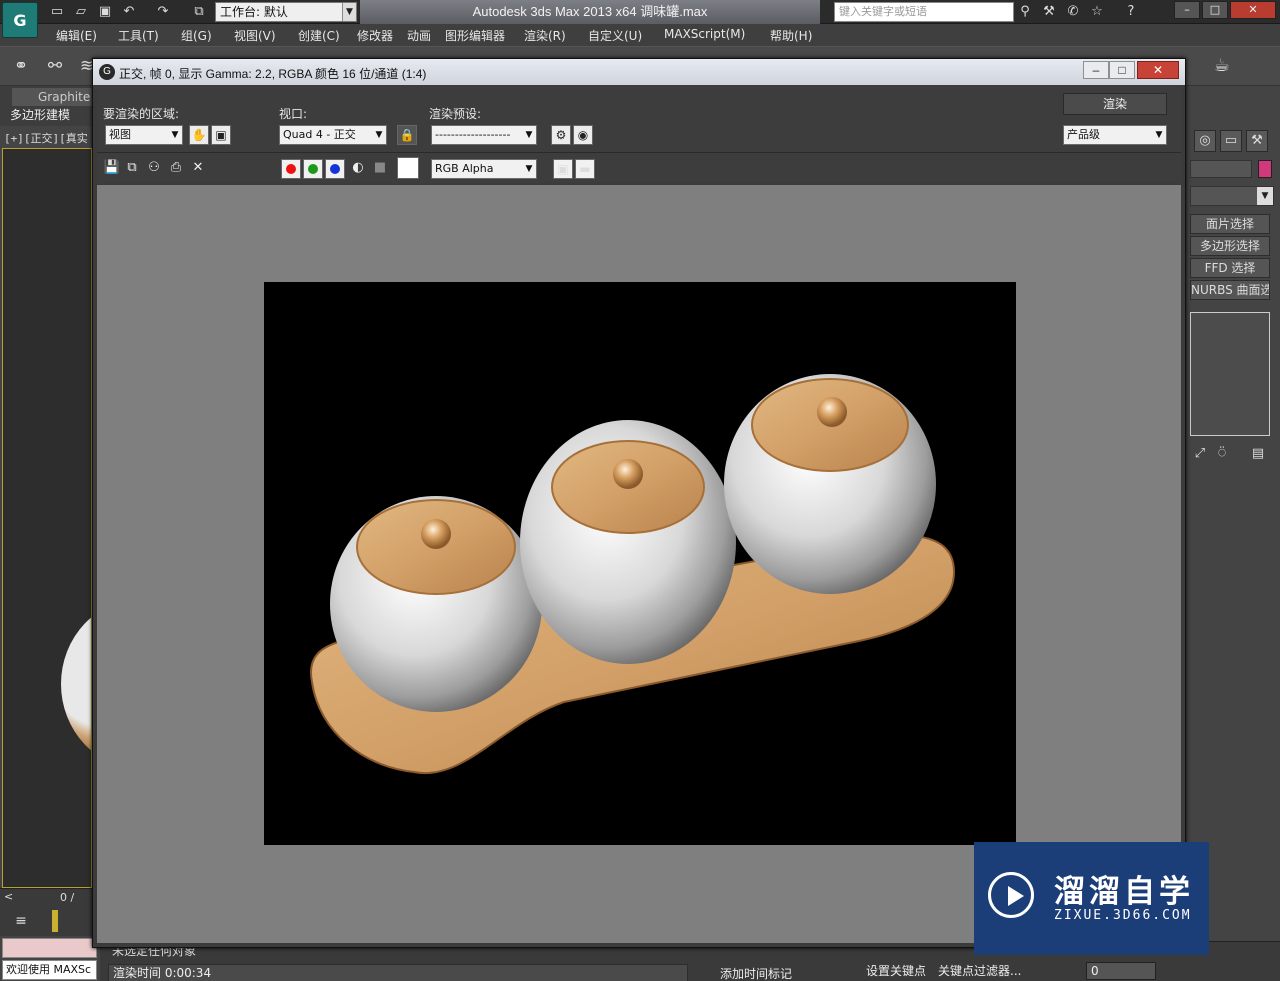  Describe the element at coordinates (1265, 169) in the screenshot. I see `object-color-swatch` at that location.